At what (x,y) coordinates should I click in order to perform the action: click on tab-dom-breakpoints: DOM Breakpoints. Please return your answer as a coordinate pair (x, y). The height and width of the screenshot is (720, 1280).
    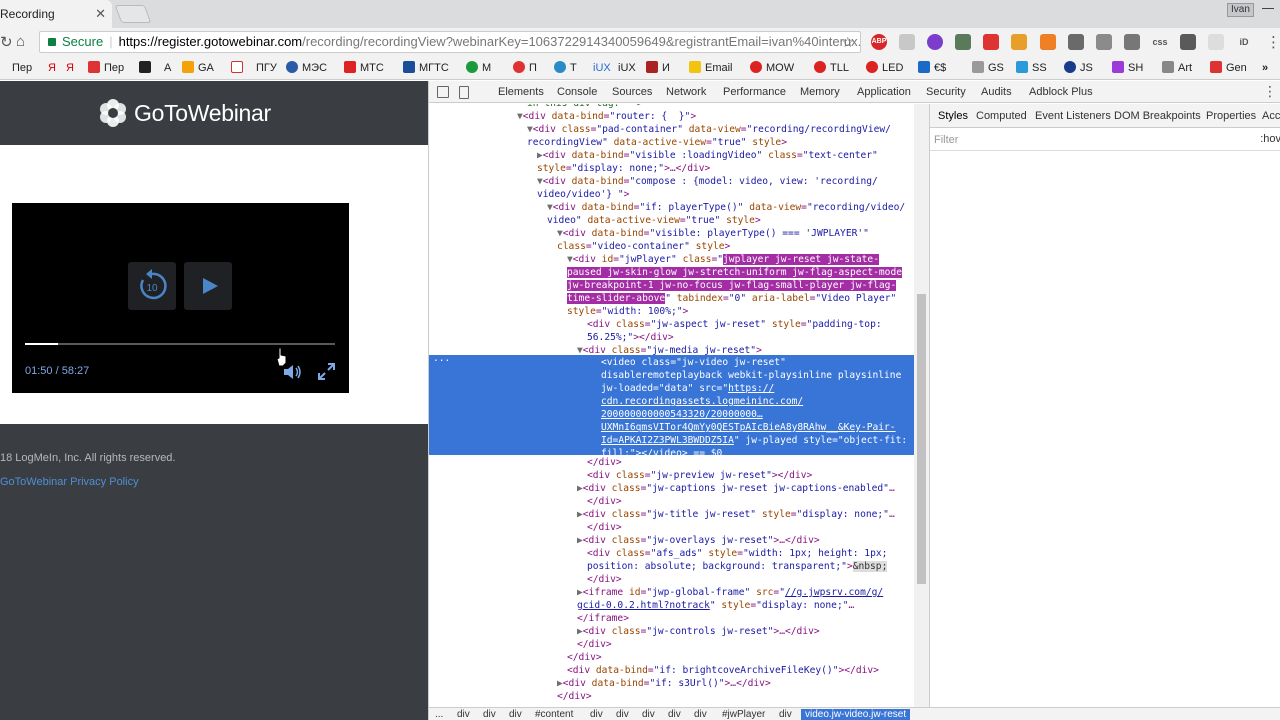
    Looking at the image, I should click on (1157, 116).